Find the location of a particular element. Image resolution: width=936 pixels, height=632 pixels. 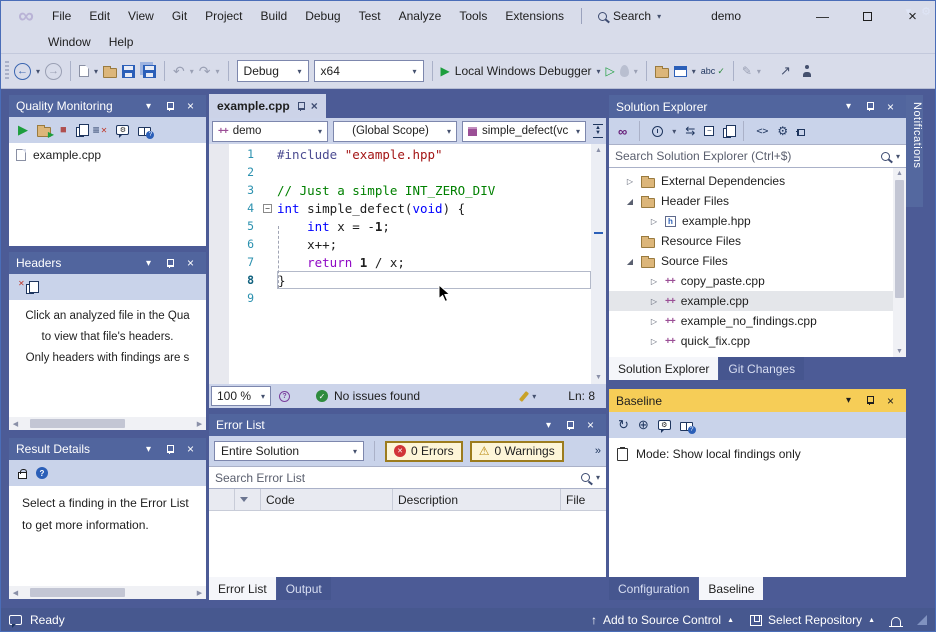

issues-indicator: ✓ No issues found is located at coordinates (368, 396).